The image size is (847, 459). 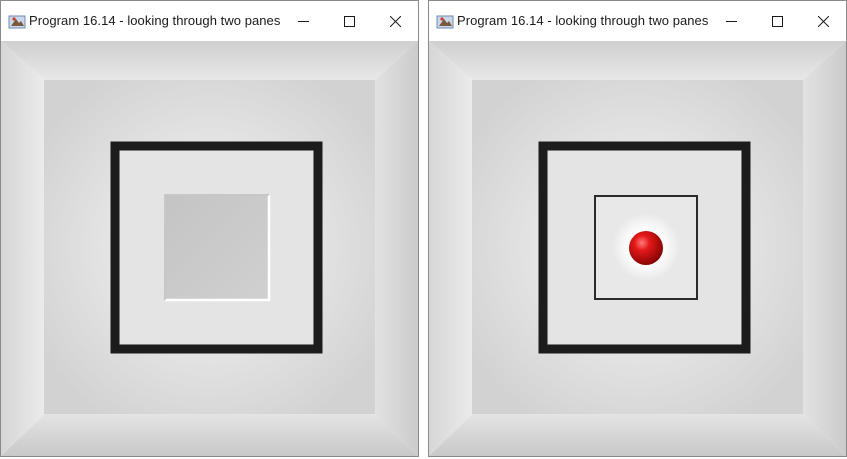 What do you see at coordinates (646, 248) in the screenshot?
I see `red-sphere` at bounding box center [646, 248].